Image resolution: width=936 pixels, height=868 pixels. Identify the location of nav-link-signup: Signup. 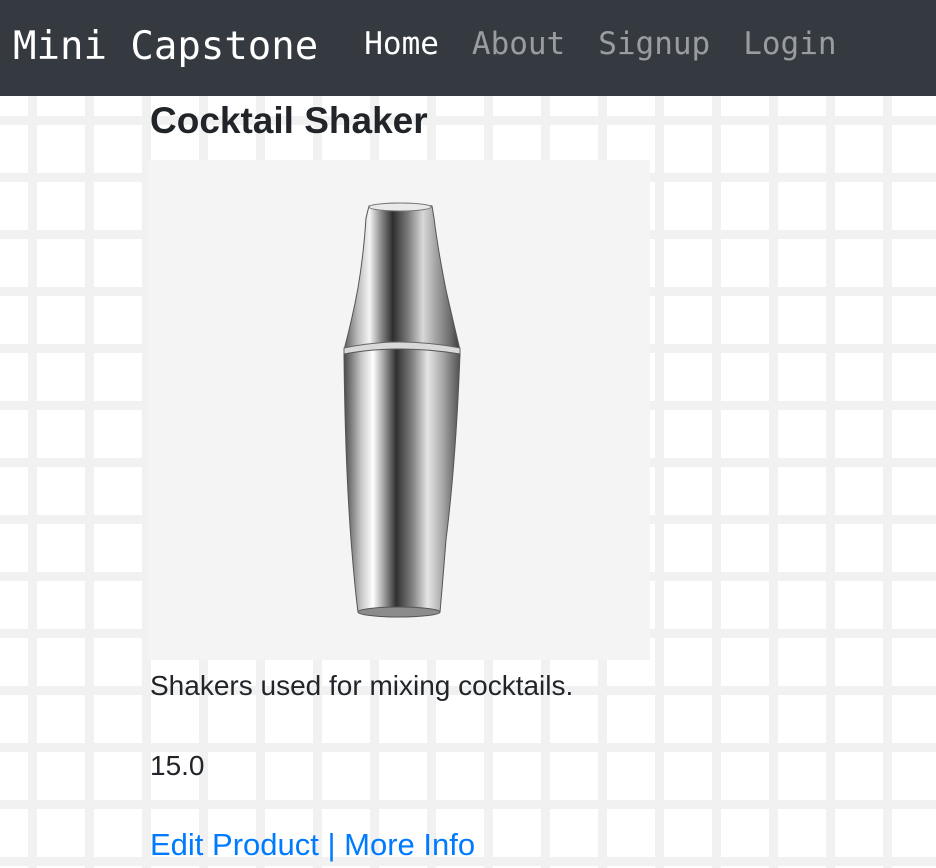
(654, 44).